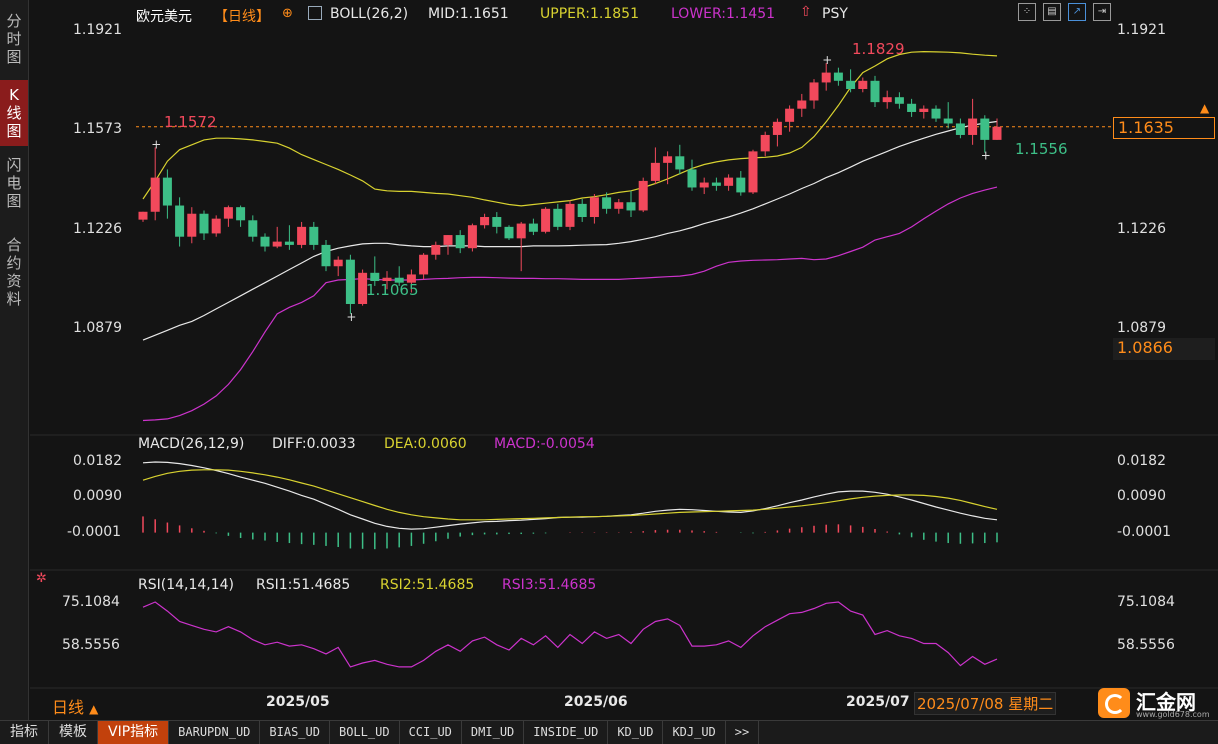 This screenshot has width=1218, height=744. What do you see at coordinates (365, 732) in the screenshot?
I see `tab-boll: BOLL_UD` at bounding box center [365, 732].